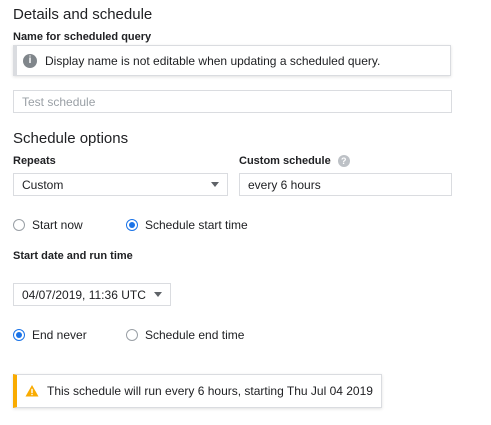 Image resolution: width=491 pixels, height=425 pixels. What do you see at coordinates (285, 161) in the screenshot?
I see `custom-schedule-label: Custom schedule` at bounding box center [285, 161].